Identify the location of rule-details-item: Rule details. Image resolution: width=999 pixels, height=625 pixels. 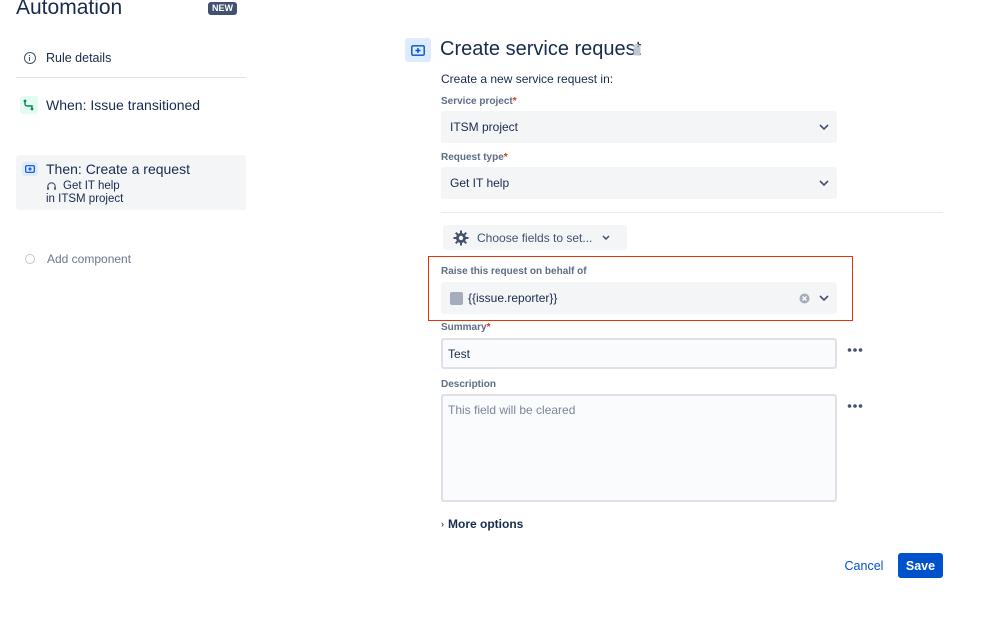
(131, 58).